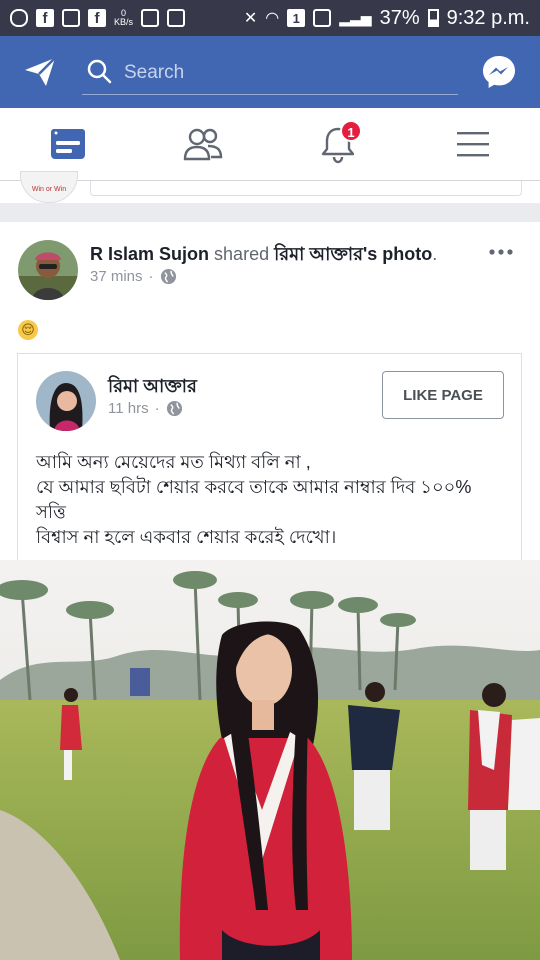 The height and width of the screenshot is (960, 540). What do you see at coordinates (186, 537) in the screenshot?
I see `post-text-line: বিশ্বাস না হলে একবার শেয়ার করেই দেখো।` at bounding box center [186, 537].